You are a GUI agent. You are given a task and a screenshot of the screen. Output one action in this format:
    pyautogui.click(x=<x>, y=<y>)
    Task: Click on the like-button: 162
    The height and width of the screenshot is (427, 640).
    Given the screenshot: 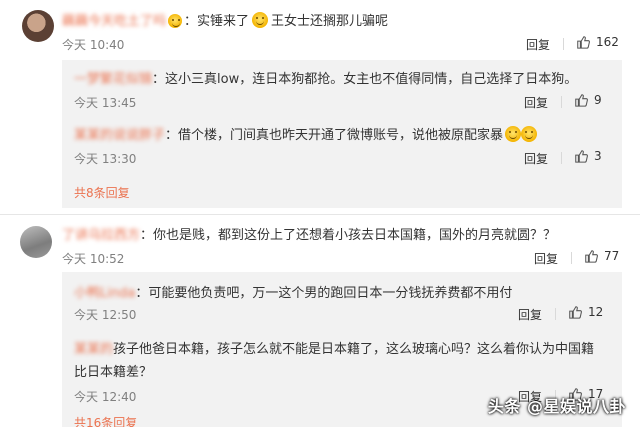 What is the action you would take?
    pyautogui.click(x=597, y=42)
    